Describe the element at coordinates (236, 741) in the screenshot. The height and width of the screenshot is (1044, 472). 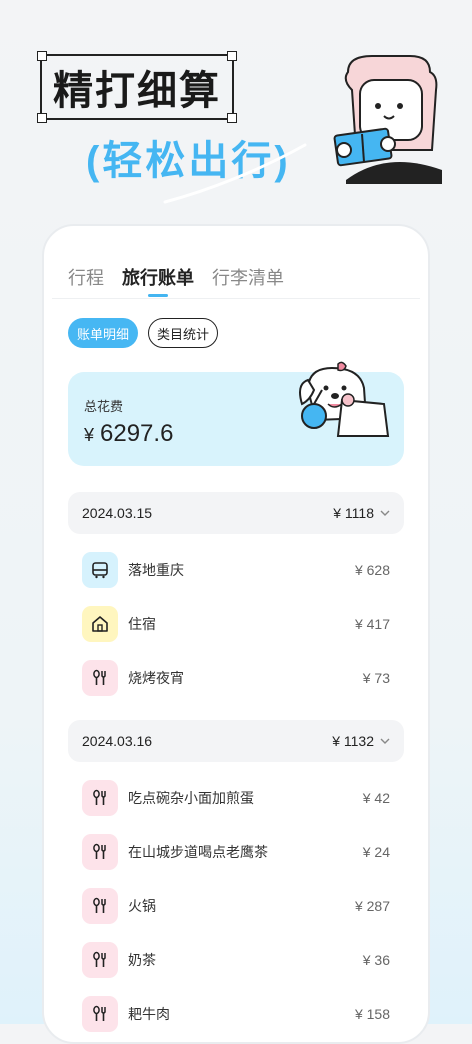
I see `day-header: 2024.03.16 ¥ 1132` at that location.